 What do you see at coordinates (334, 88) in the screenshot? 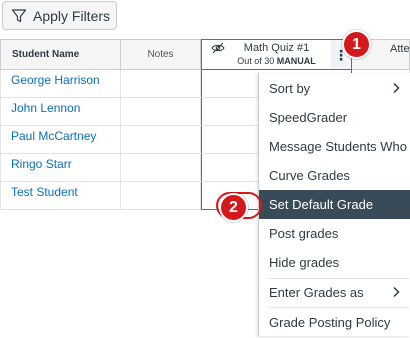
I see `menu-item-sort-by: Sort by` at bounding box center [334, 88].